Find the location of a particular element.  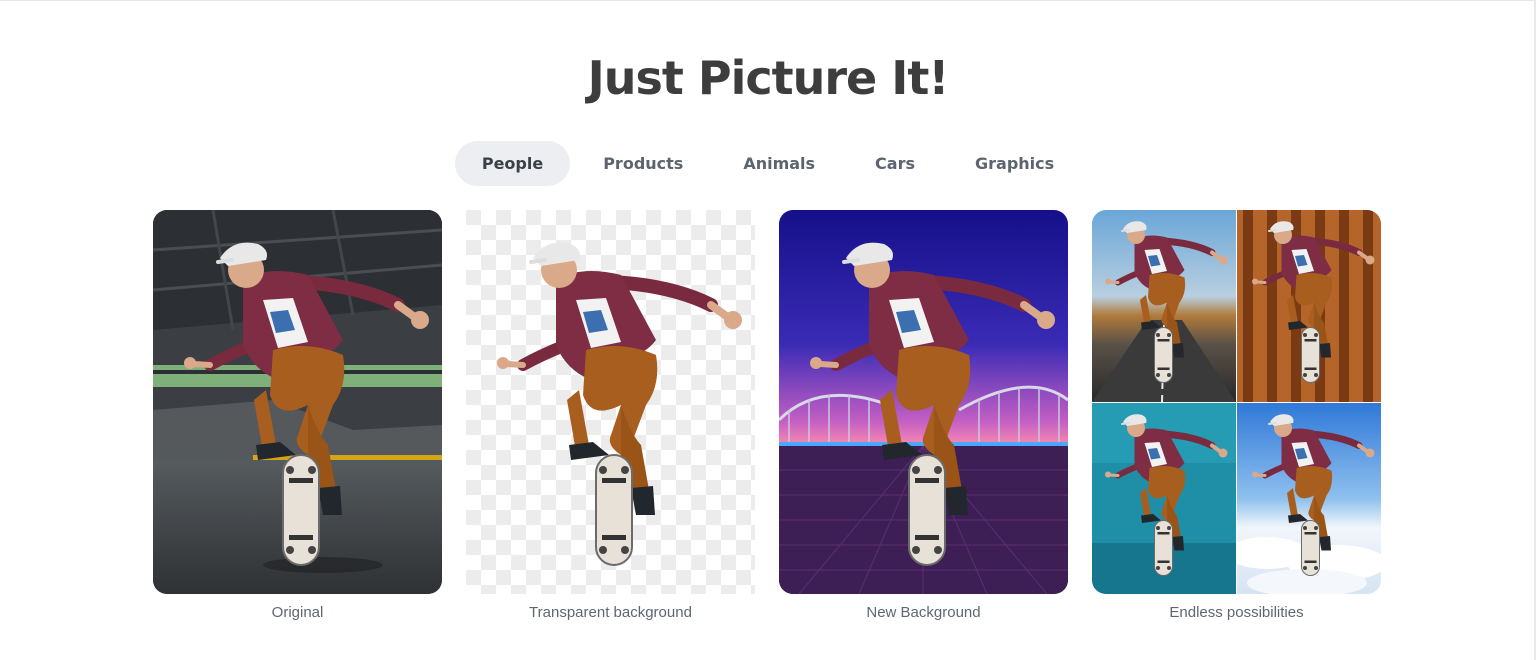

caption-original: Original is located at coordinates (297, 612).